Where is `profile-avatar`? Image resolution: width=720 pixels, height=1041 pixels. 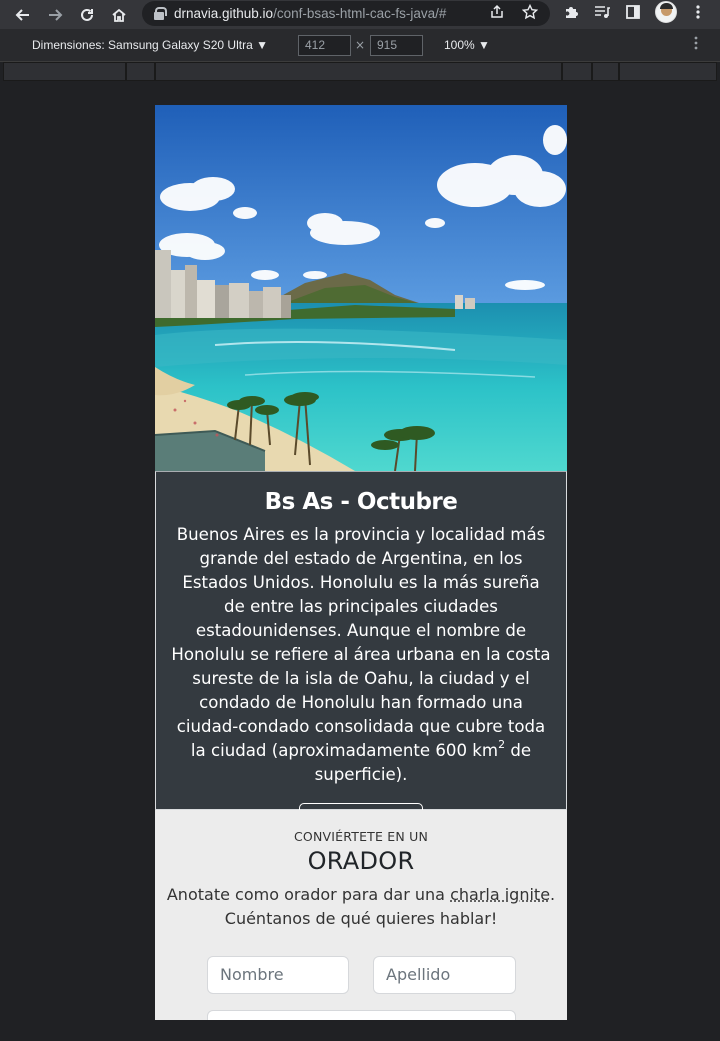 profile-avatar is located at coordinates (666, 12).